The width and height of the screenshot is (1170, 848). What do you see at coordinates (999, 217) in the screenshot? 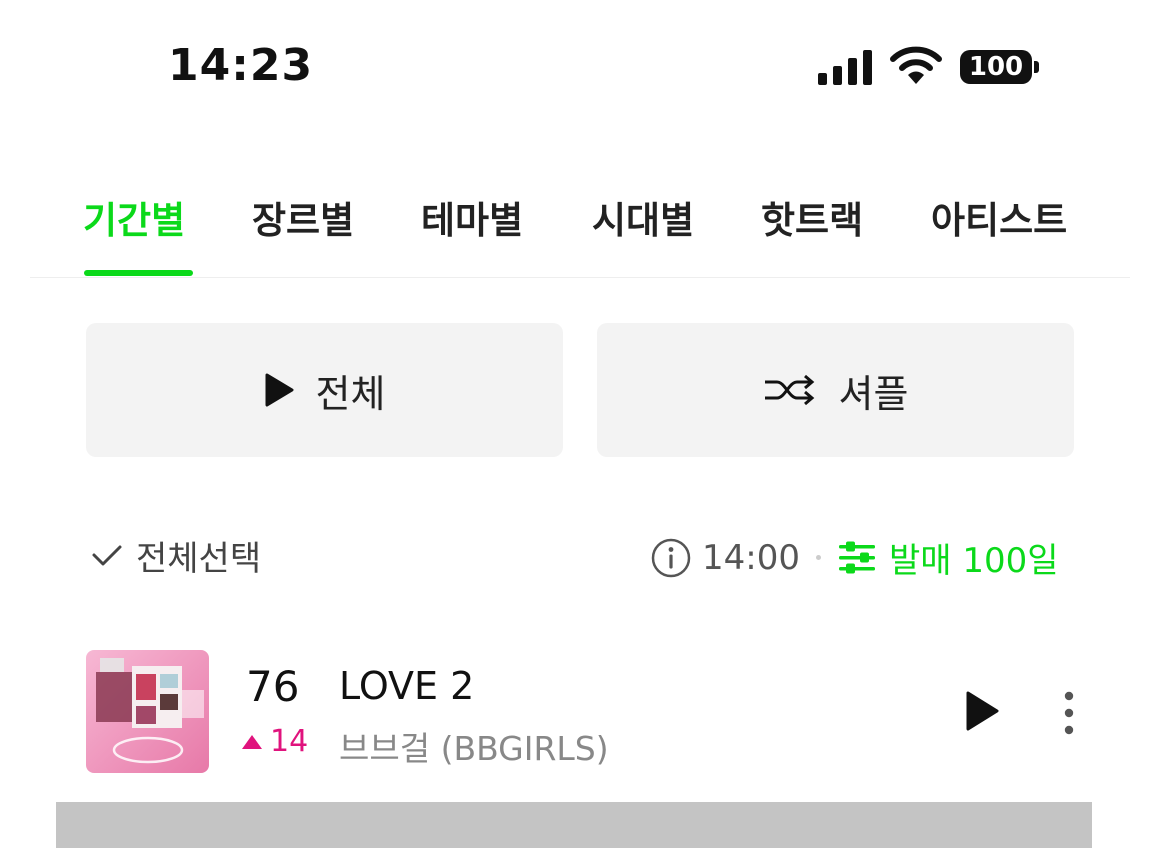
I see `tab-artist: 아티스트` at bounding box center [999, 217].